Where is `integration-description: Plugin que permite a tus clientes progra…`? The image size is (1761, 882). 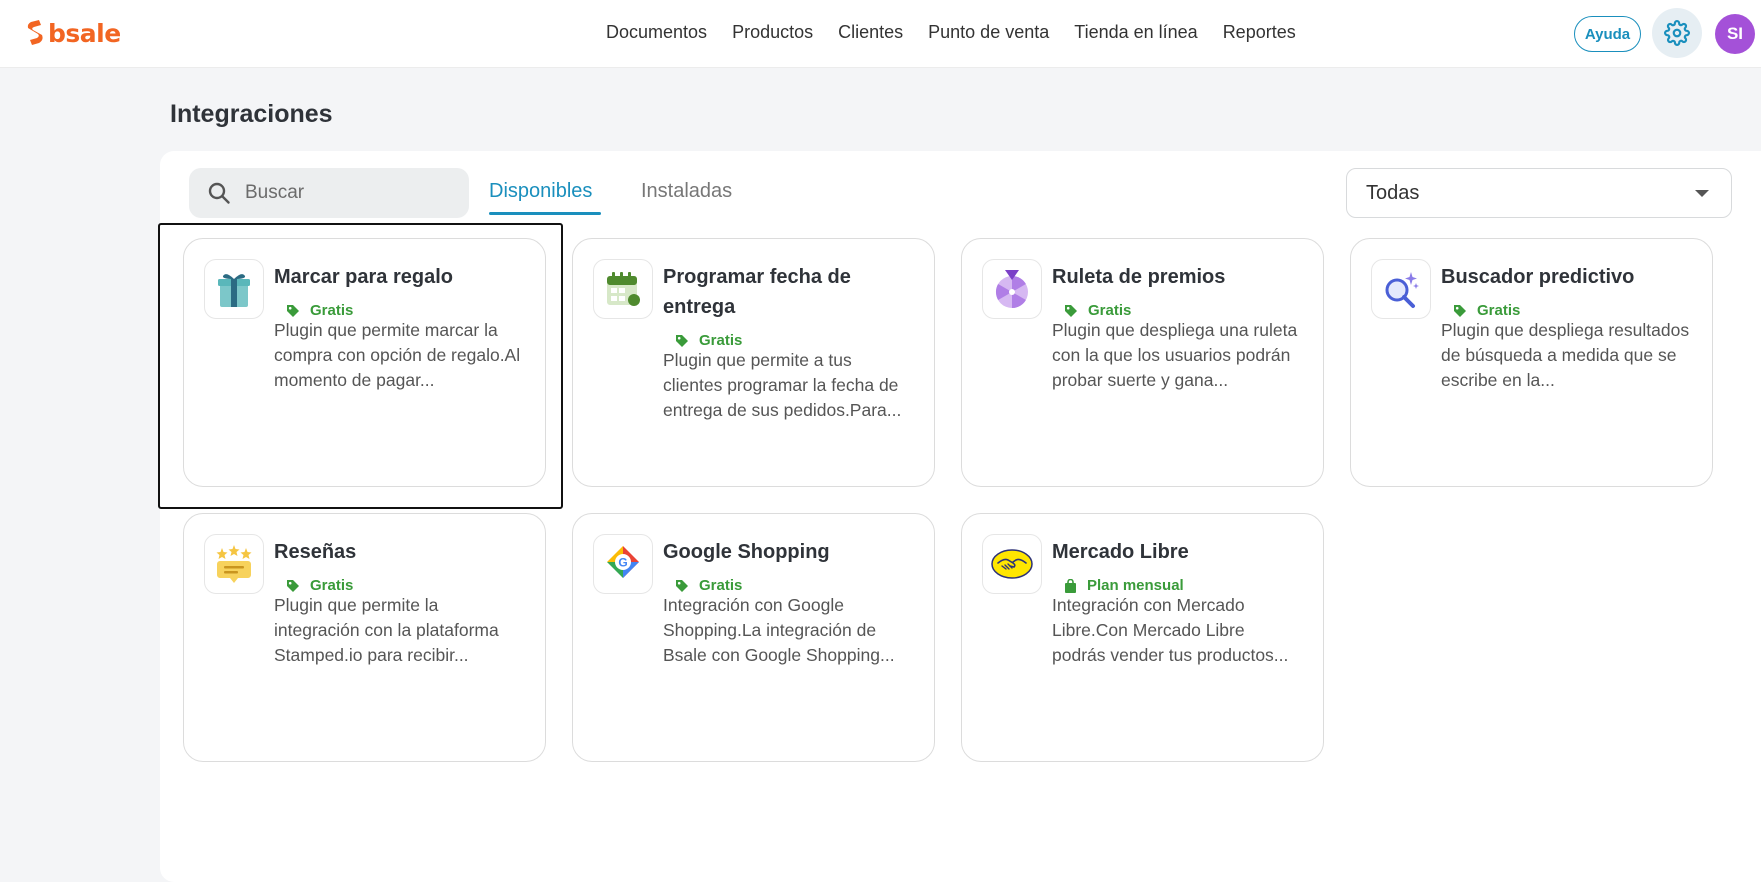 integration-description: Plugin que permite a tus clientes progra… is located at coordinates (782, 385).